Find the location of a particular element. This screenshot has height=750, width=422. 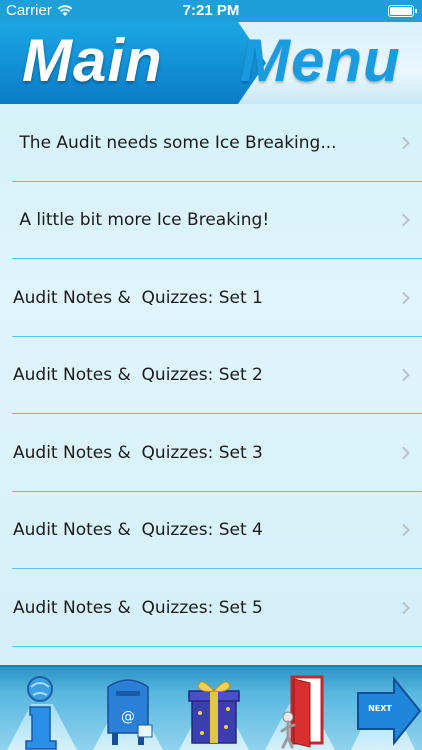

menu-item-set-2: Audit Notes & Quizzes: Set 2 is located at coordinates (211, 375).